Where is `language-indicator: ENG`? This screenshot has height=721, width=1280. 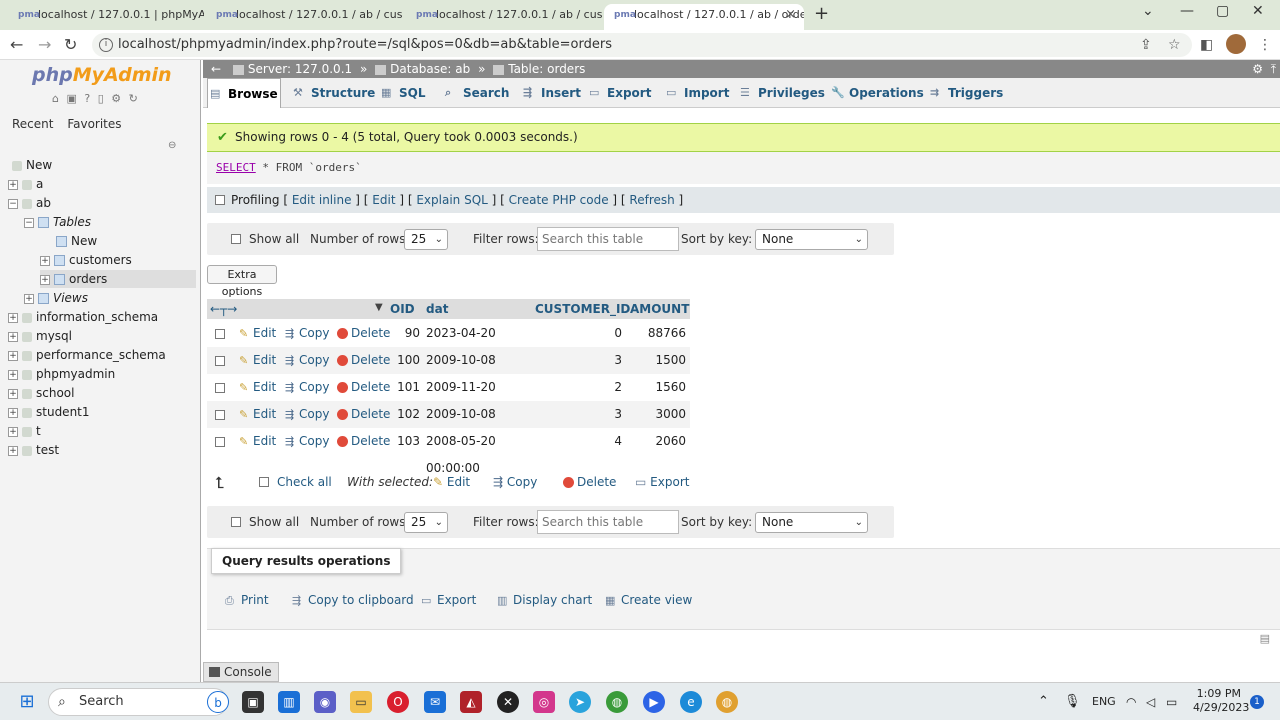
language-indicator: ENG is located at coordinates (1104, 702).